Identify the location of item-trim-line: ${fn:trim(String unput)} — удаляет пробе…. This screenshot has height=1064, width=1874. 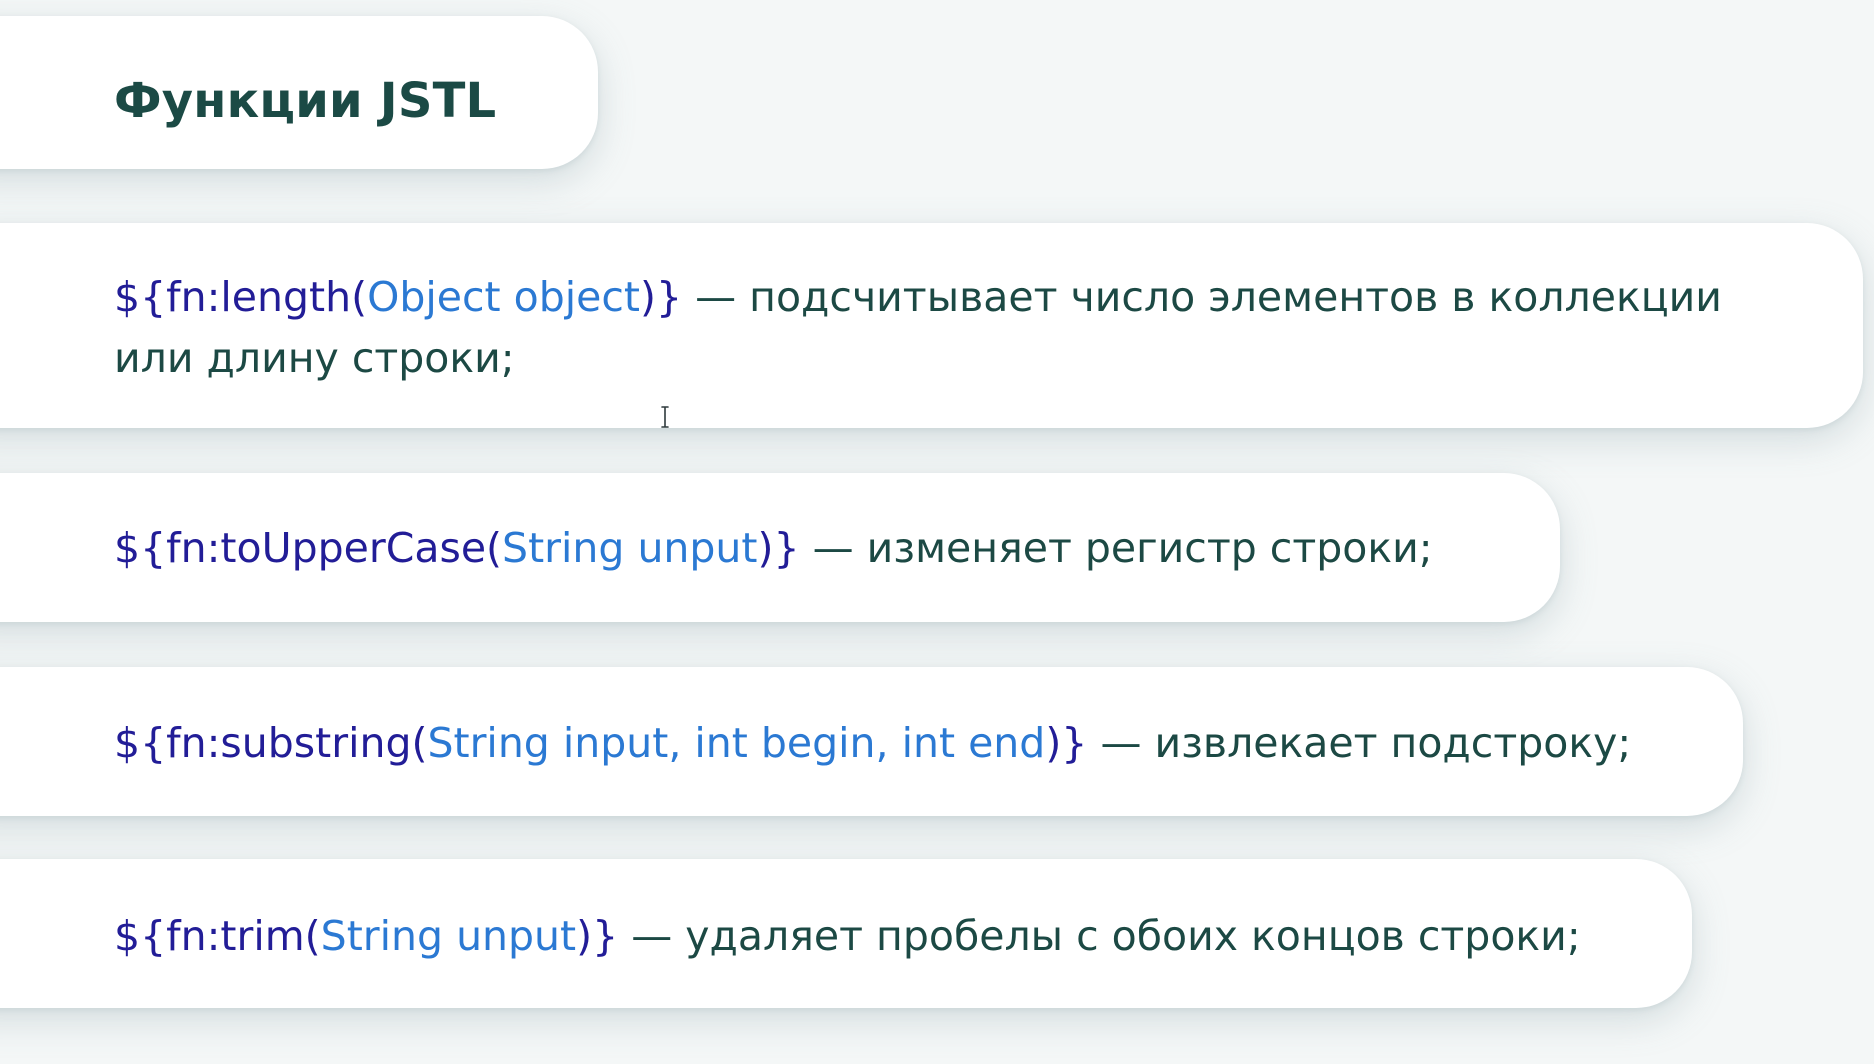
(847, 936).